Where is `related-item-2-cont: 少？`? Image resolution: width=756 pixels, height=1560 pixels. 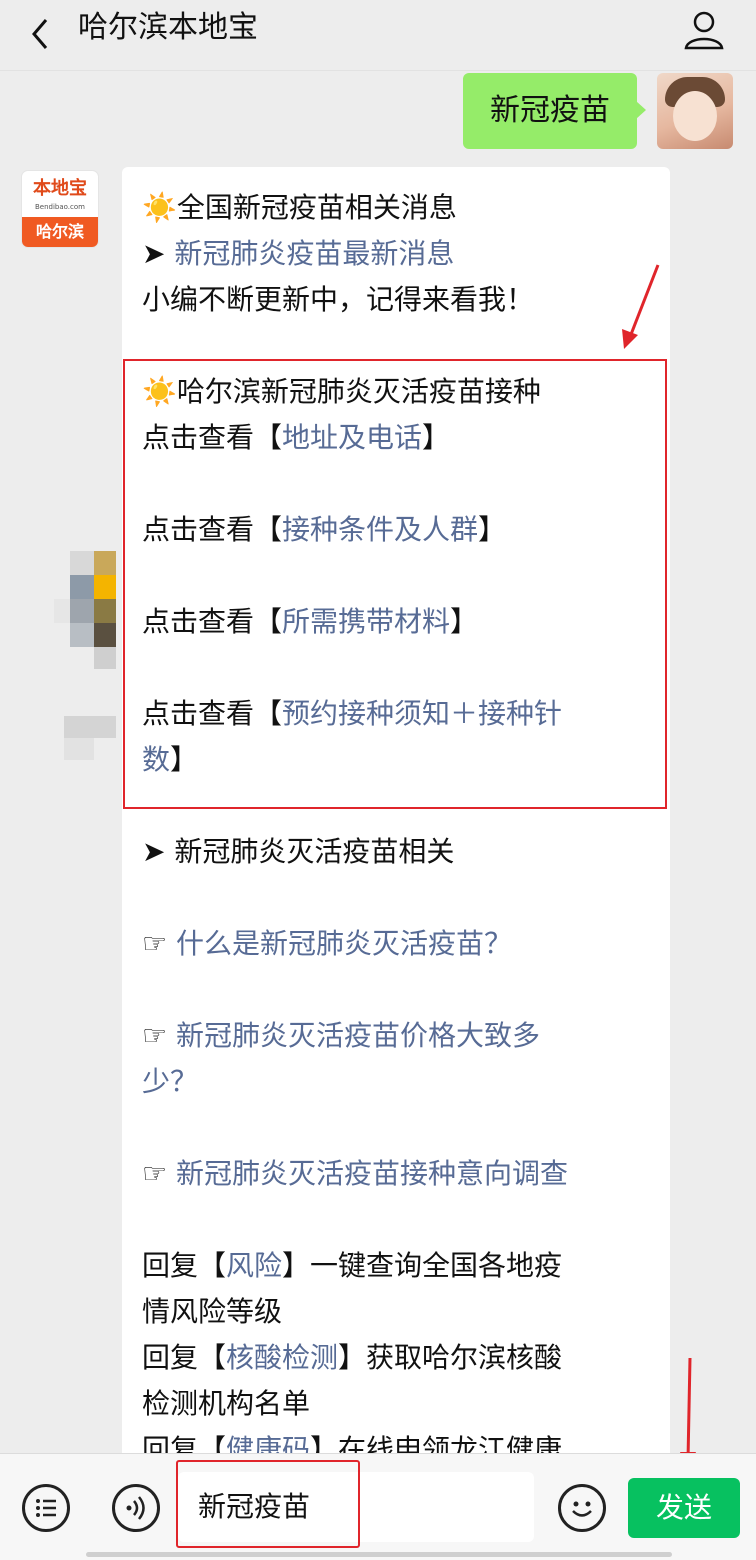 related-item-2-cont: 少？ is located at coordinates (387, 1082).